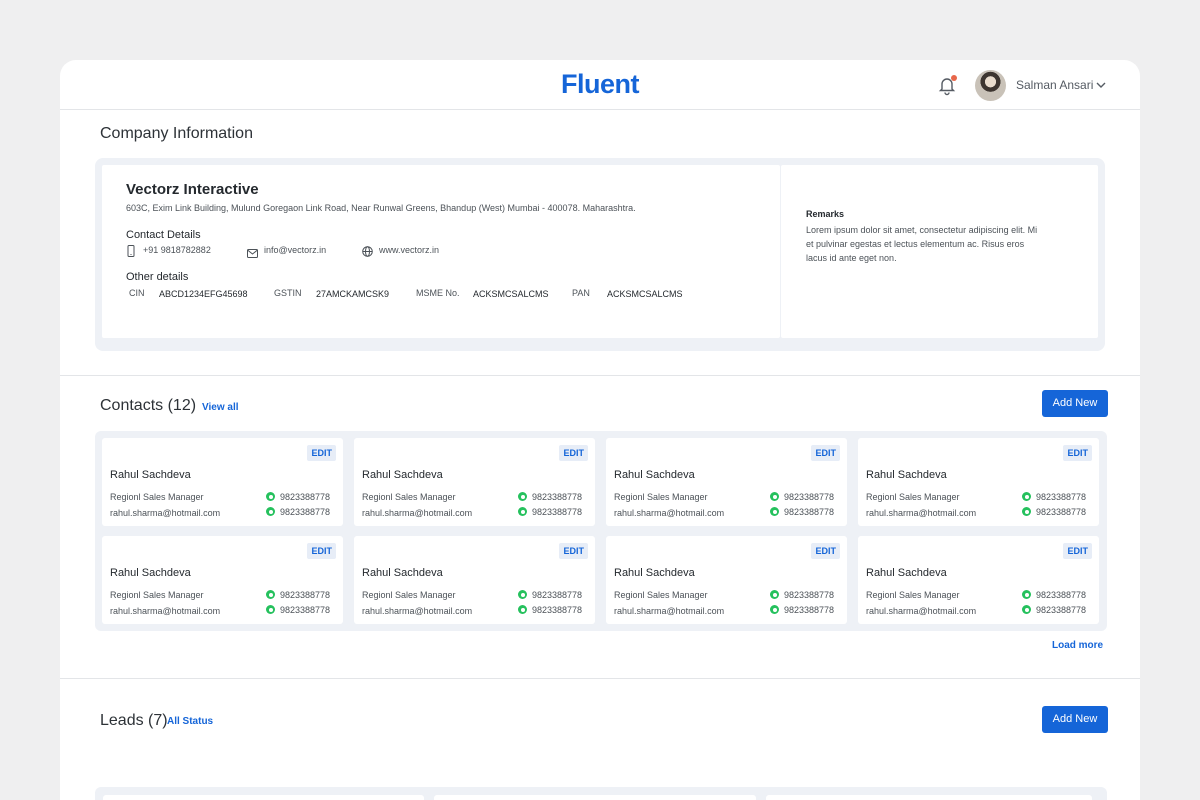 The image size is (1200, 800). What do you see at coordinates (148, 405) in the screenshot?
I see `contacts-section-title: Contacts (12)` at bounding box center [148, 405].